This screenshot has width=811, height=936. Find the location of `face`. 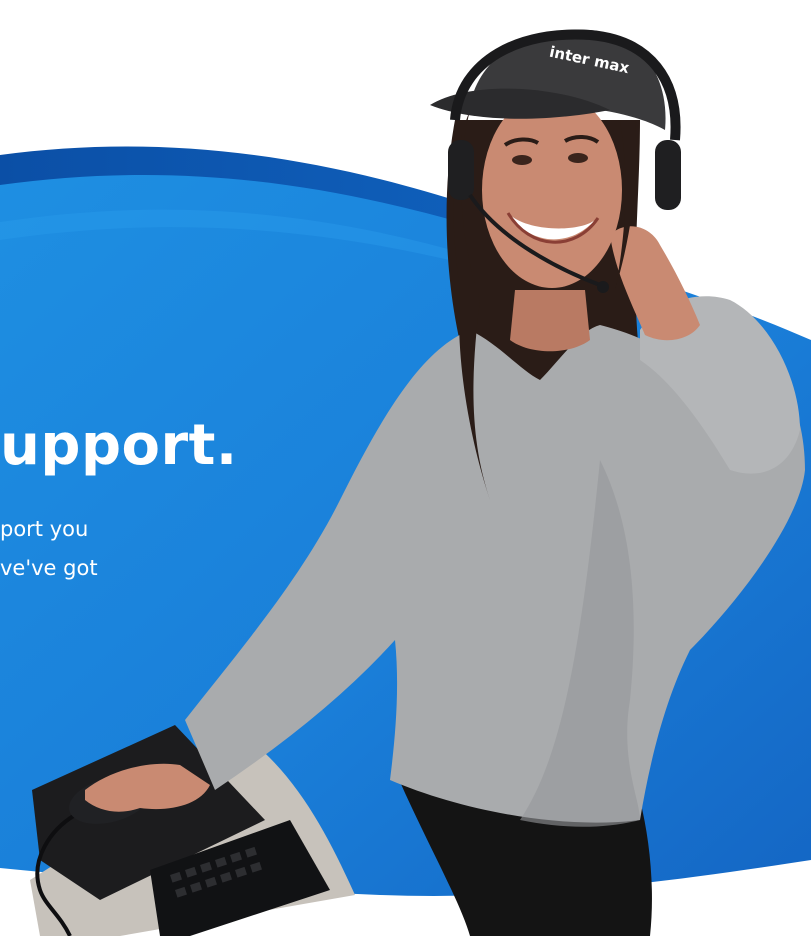

face is located at coordinates (552, 190).